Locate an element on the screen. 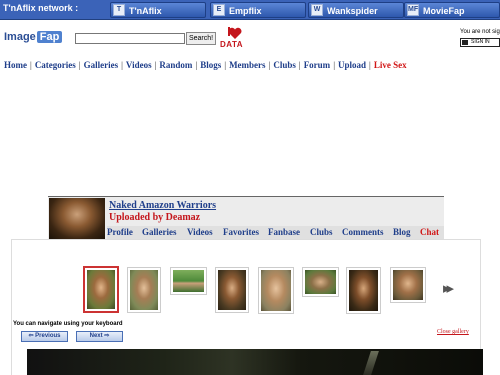 This screenshot has width=500, height=375. nav-members: Members is located at coordinates (247, 65).